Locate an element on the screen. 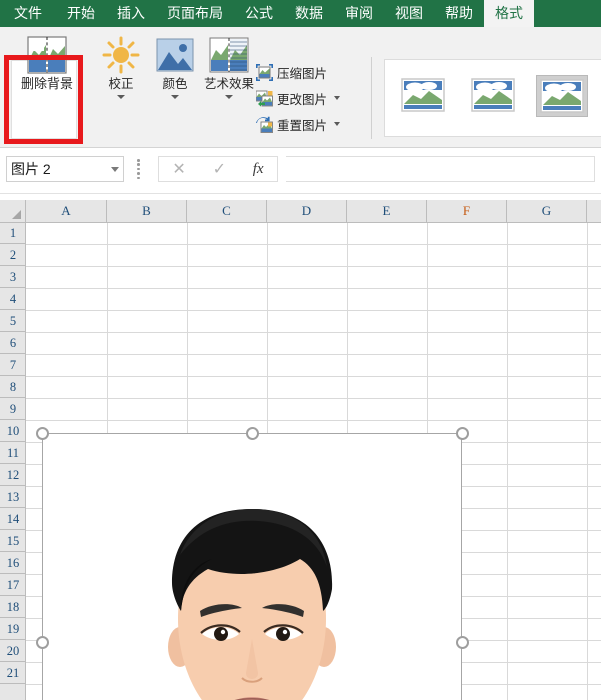 The height and width of the screenshot is (700, 601). picture-styles-gallery is located at coordinates (492, 98).